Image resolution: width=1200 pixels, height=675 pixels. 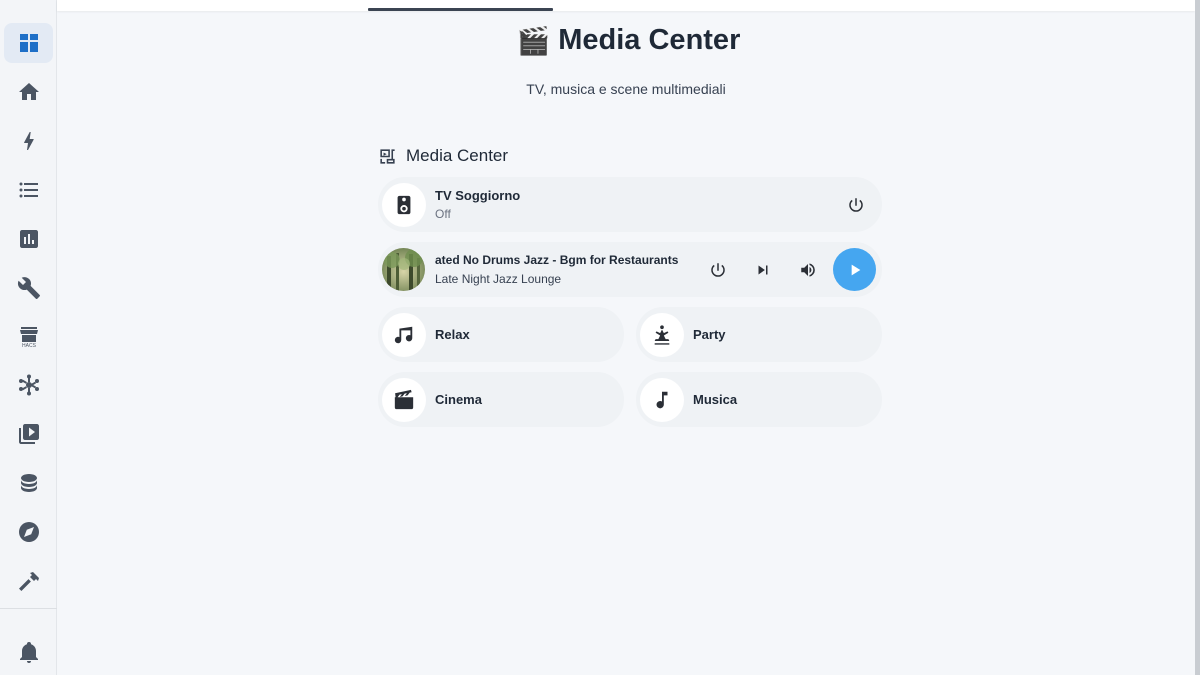 I want to click on volume-button, so click(x=808, y=270).